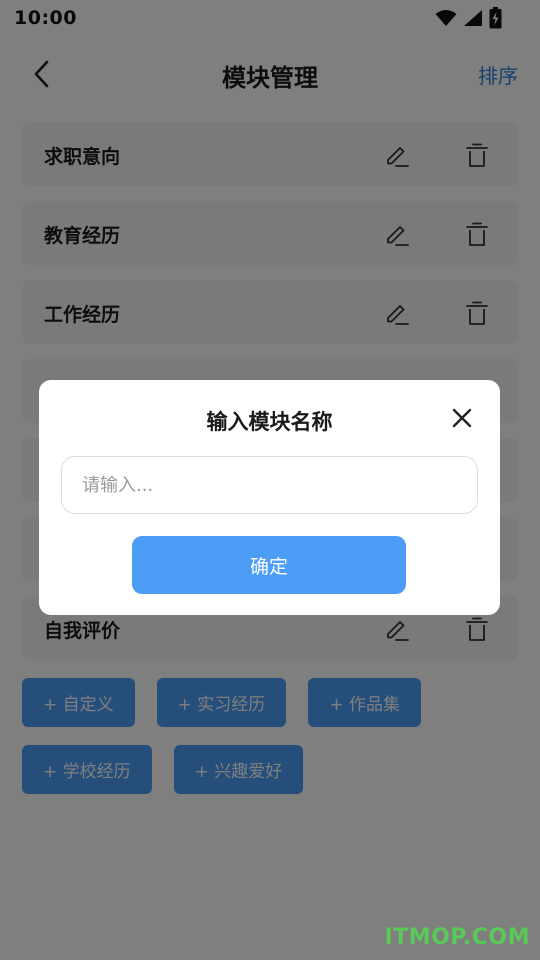 Image resolution: width=540 pixels, height=960 pixels. Describe the element at coordinates (457, 937) in the screenshot. I see `watermark: ITMOP.COM` at that location.